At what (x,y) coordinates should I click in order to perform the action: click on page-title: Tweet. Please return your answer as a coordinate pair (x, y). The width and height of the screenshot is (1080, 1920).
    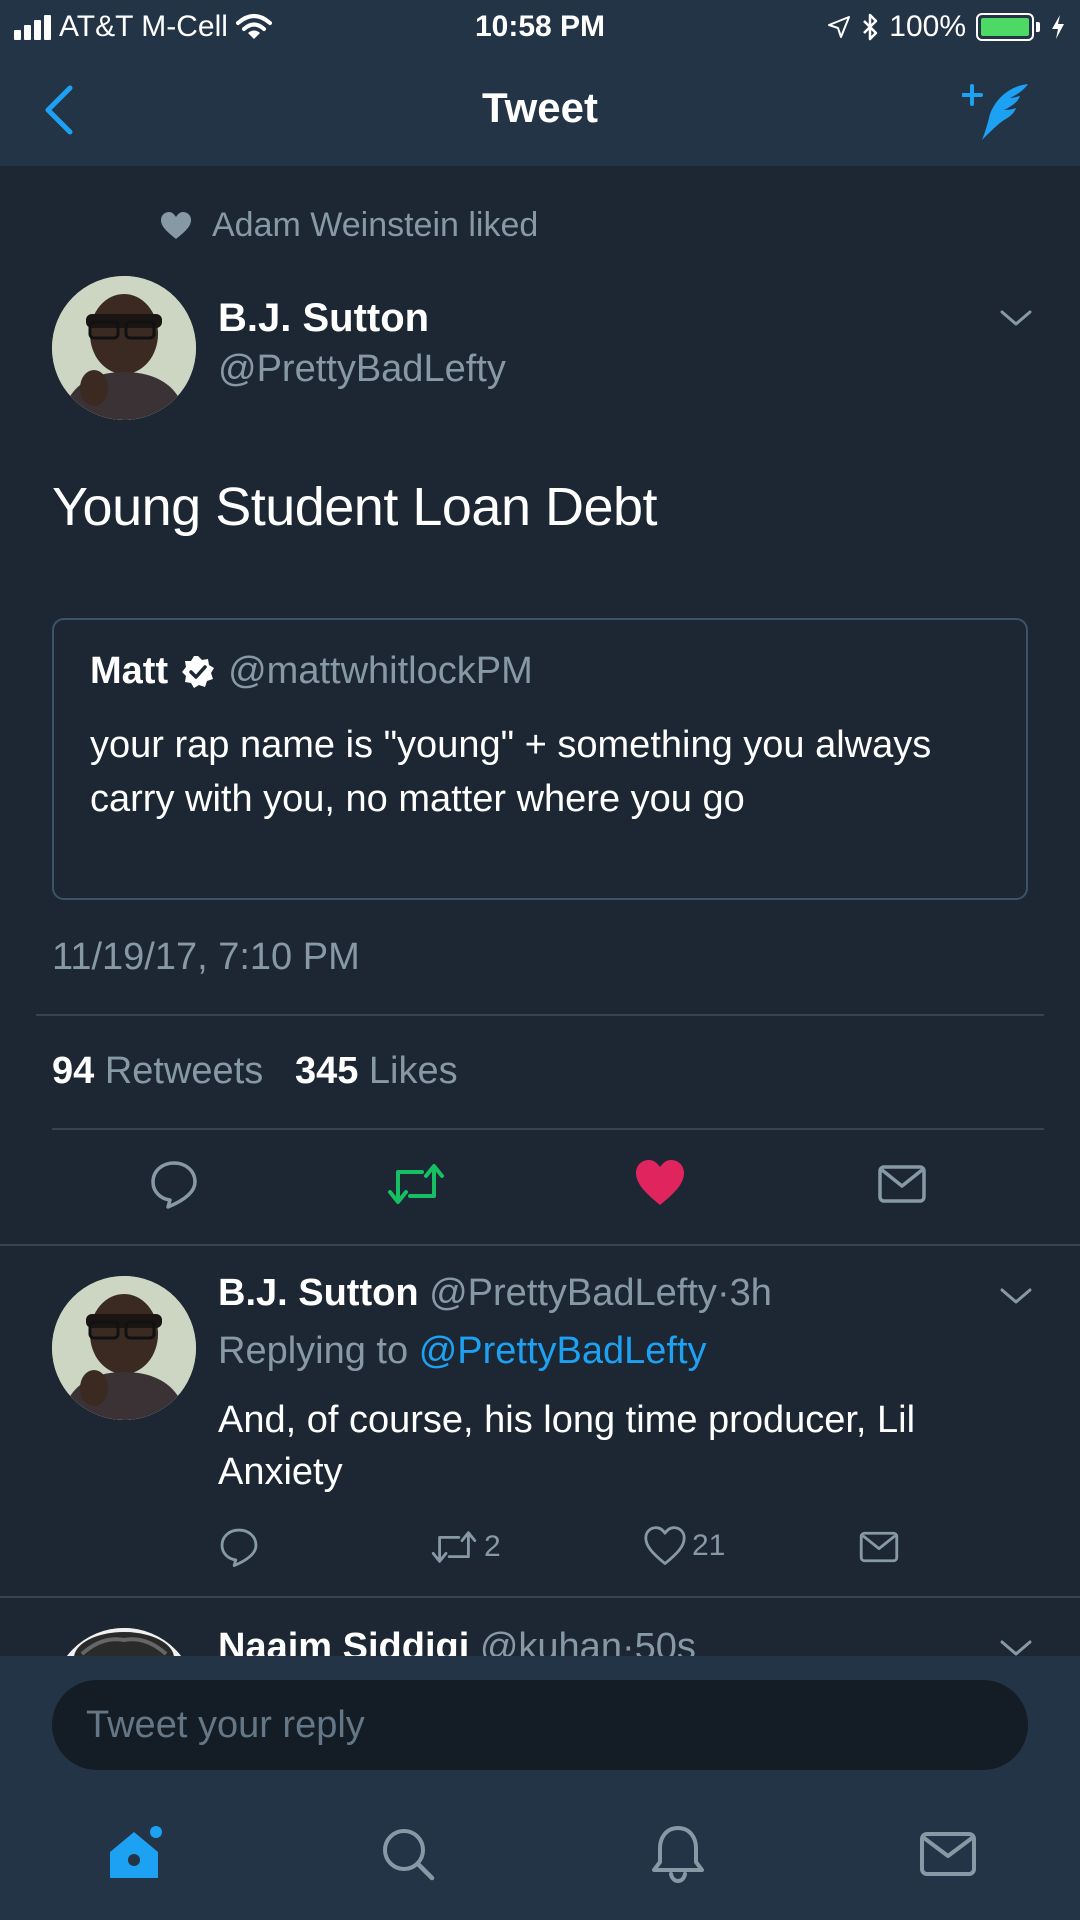
    Looking at the image, I should click on (540, 107).